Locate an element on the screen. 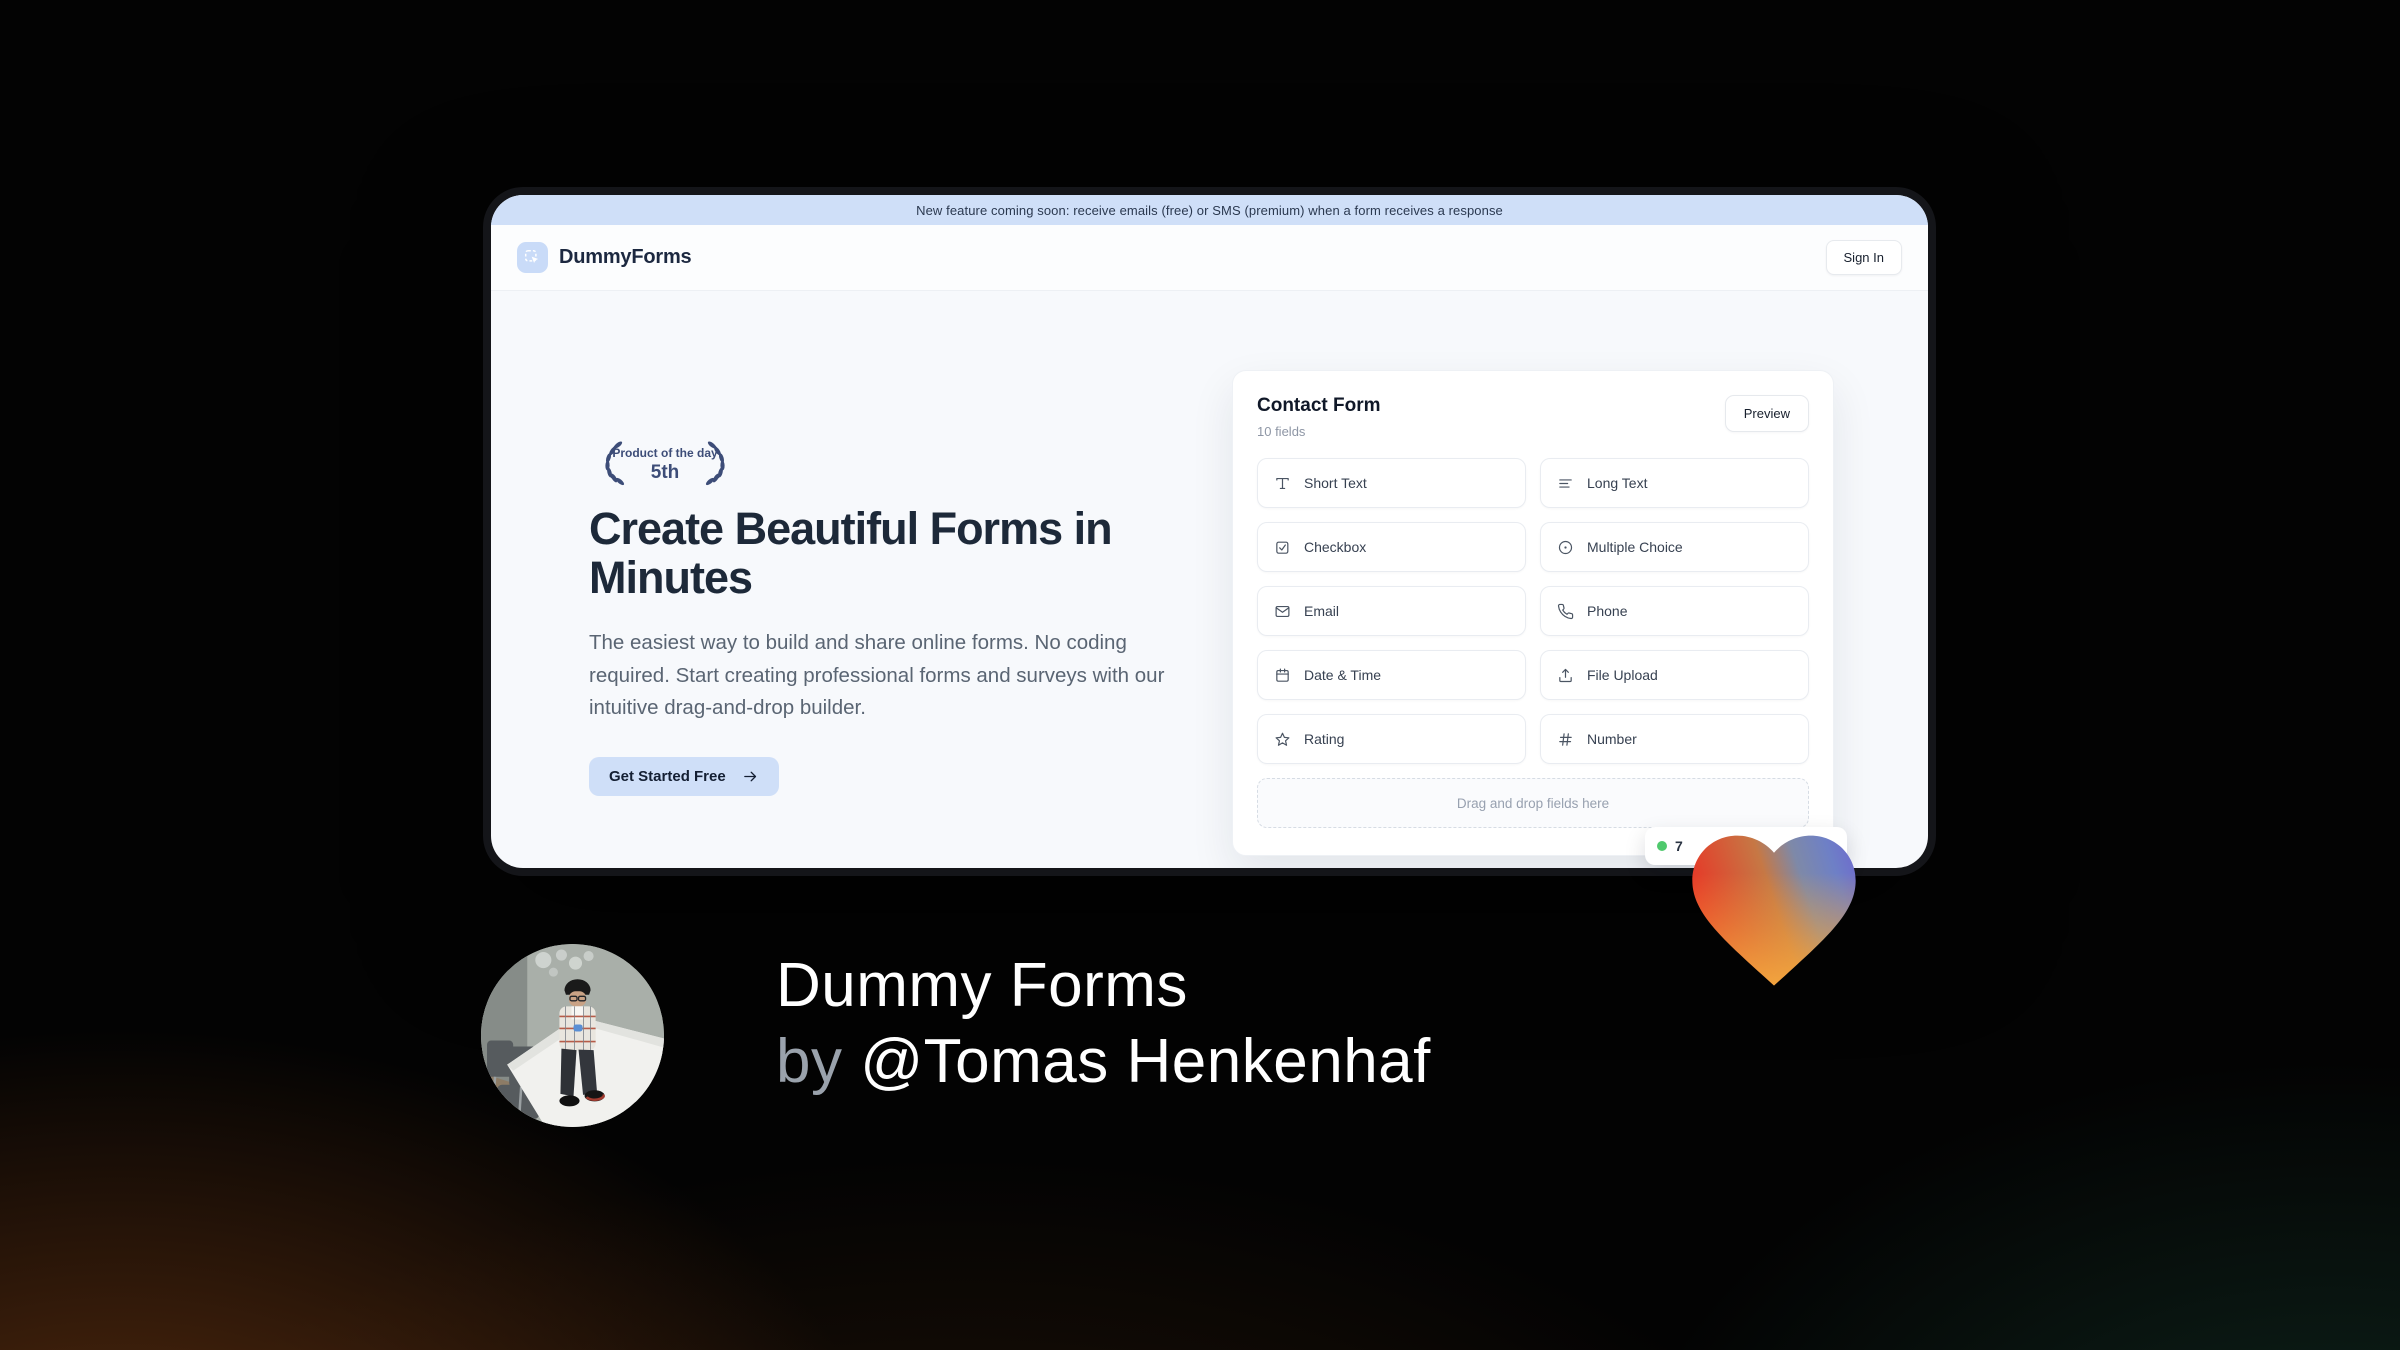  author-avatar is located at coordinates (572, 1035).